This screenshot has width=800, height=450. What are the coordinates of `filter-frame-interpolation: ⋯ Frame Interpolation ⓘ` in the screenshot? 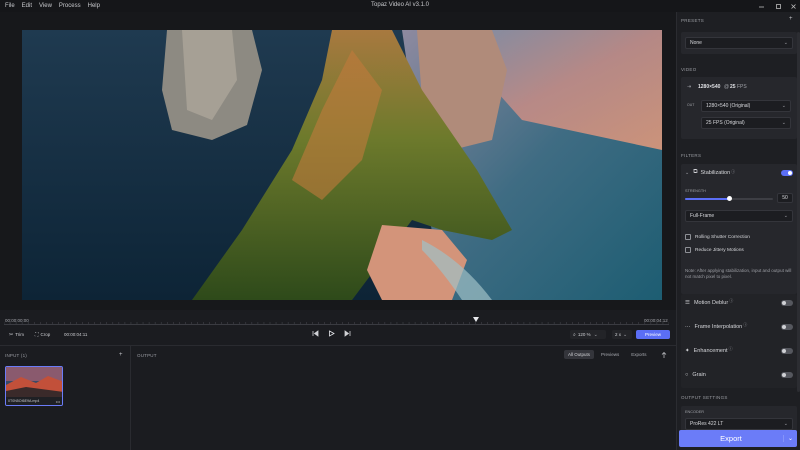 It's located at (739, 327).